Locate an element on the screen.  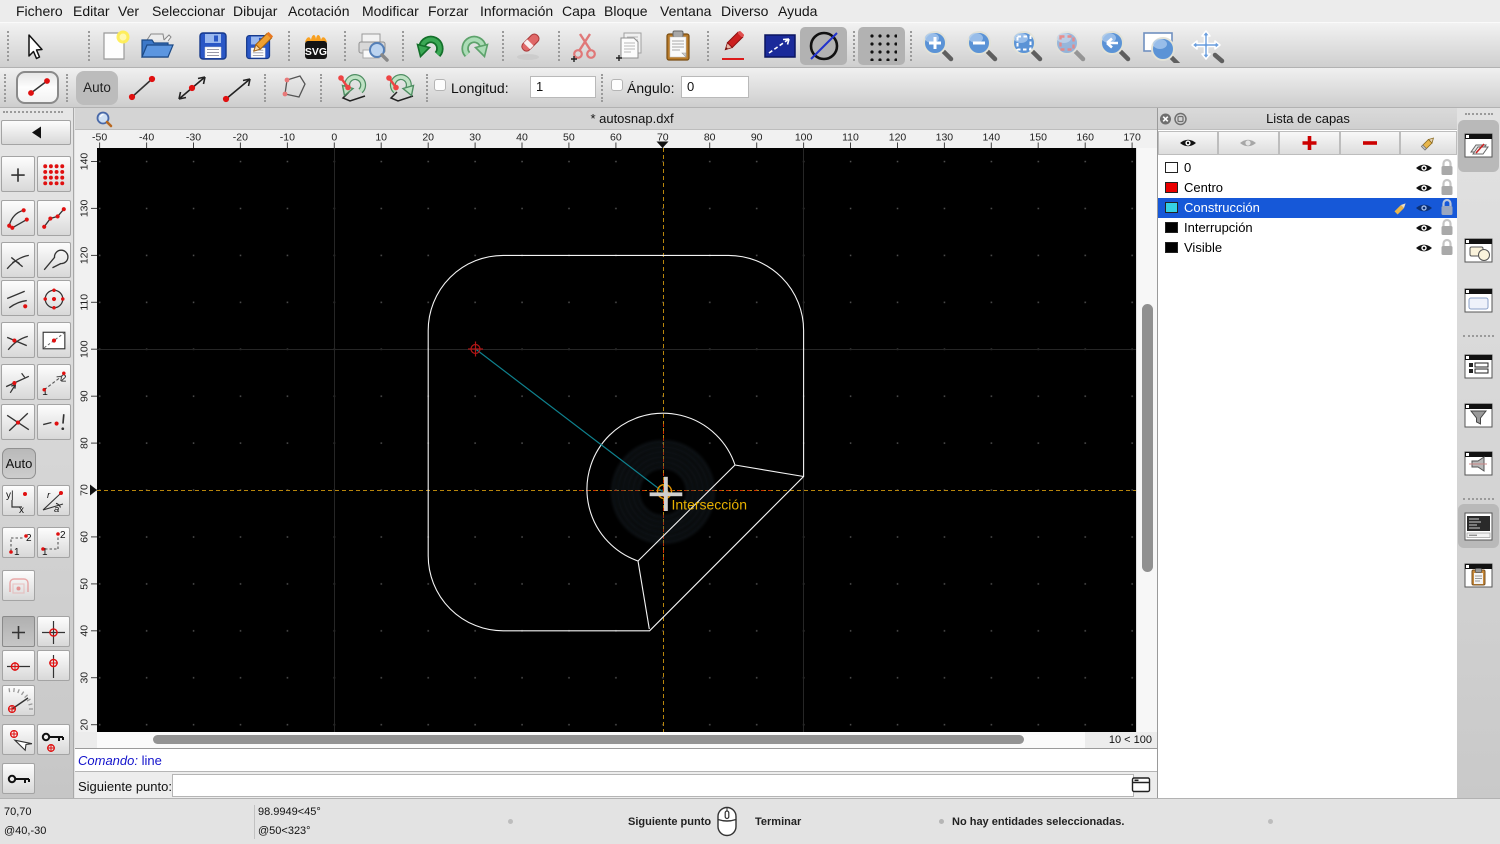
svg-text: 10 is located at coordinates (381, 138).